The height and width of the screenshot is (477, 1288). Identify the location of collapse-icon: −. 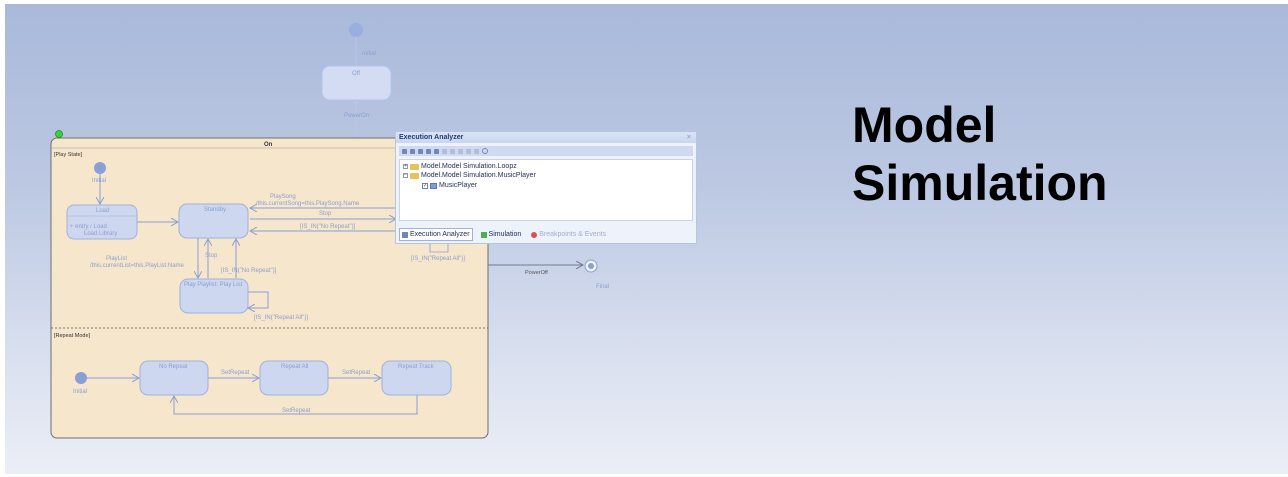
(405, 175).